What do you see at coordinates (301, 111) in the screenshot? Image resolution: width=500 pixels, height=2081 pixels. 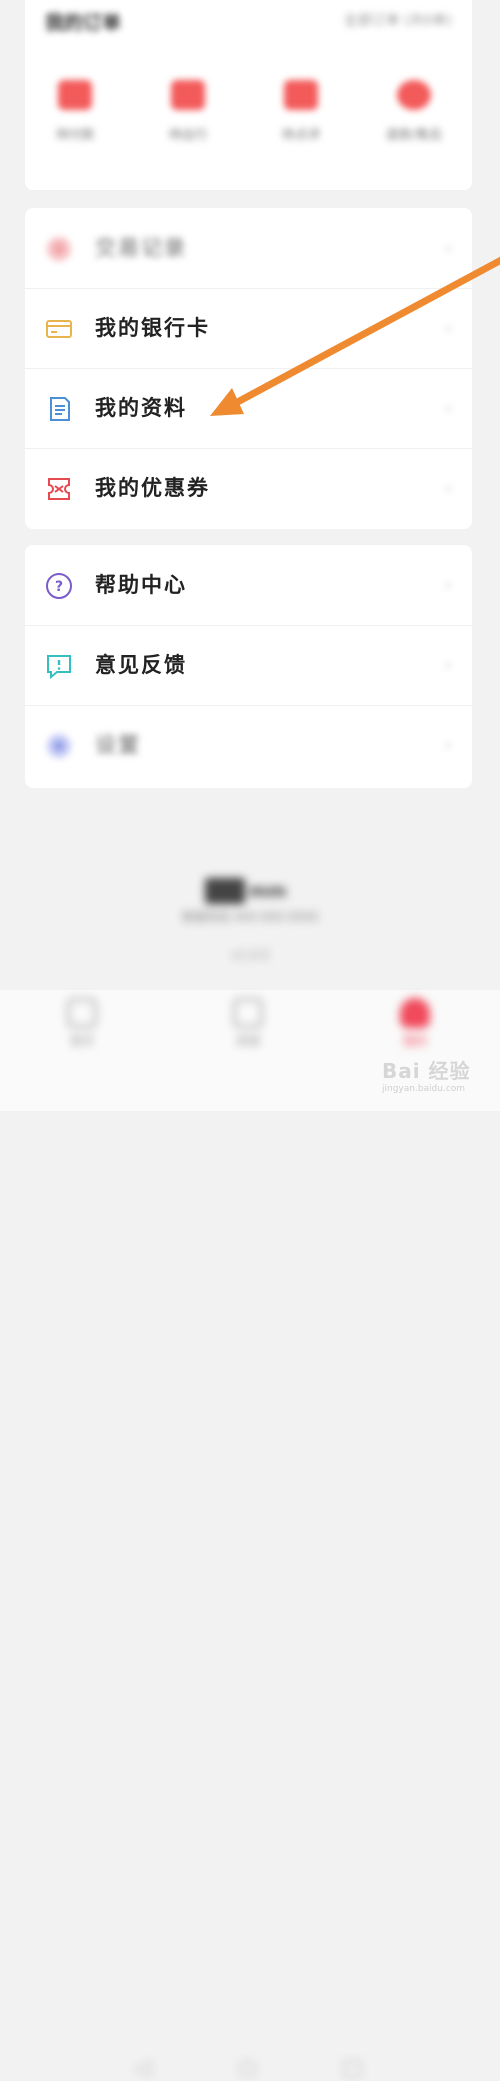 I see `order-pending-review: 待点评` at bounding box center [301, 111].